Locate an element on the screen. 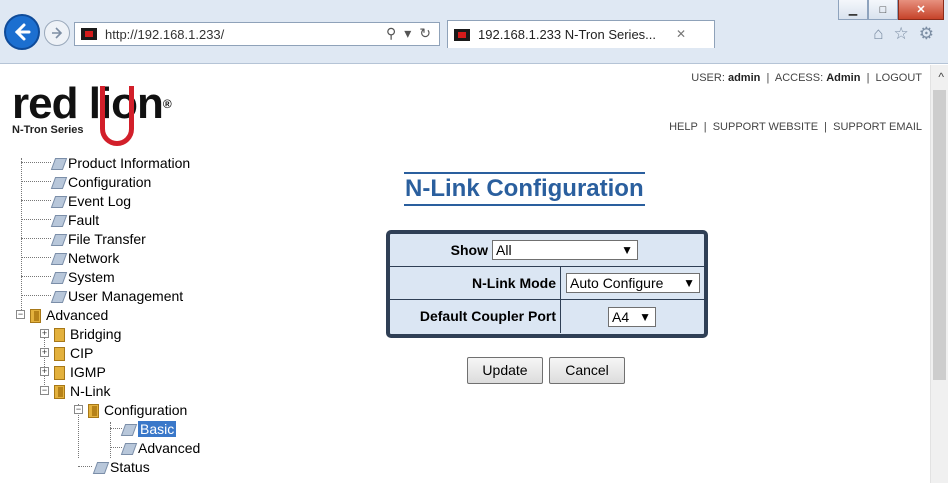  site-favicon-icon is located at coordinates (89, 34).